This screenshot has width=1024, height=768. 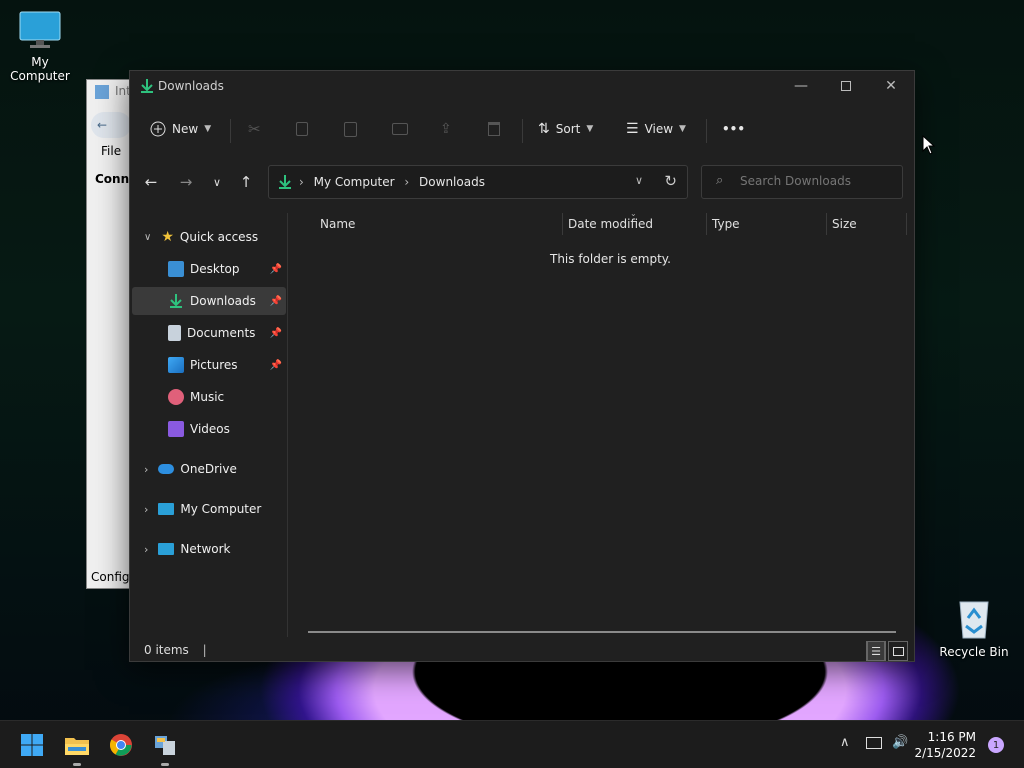 What do you see at coordinates (670, 181) in the screenshot?
I see `refresh-icon: ↻` at bounding box center [670, 181].